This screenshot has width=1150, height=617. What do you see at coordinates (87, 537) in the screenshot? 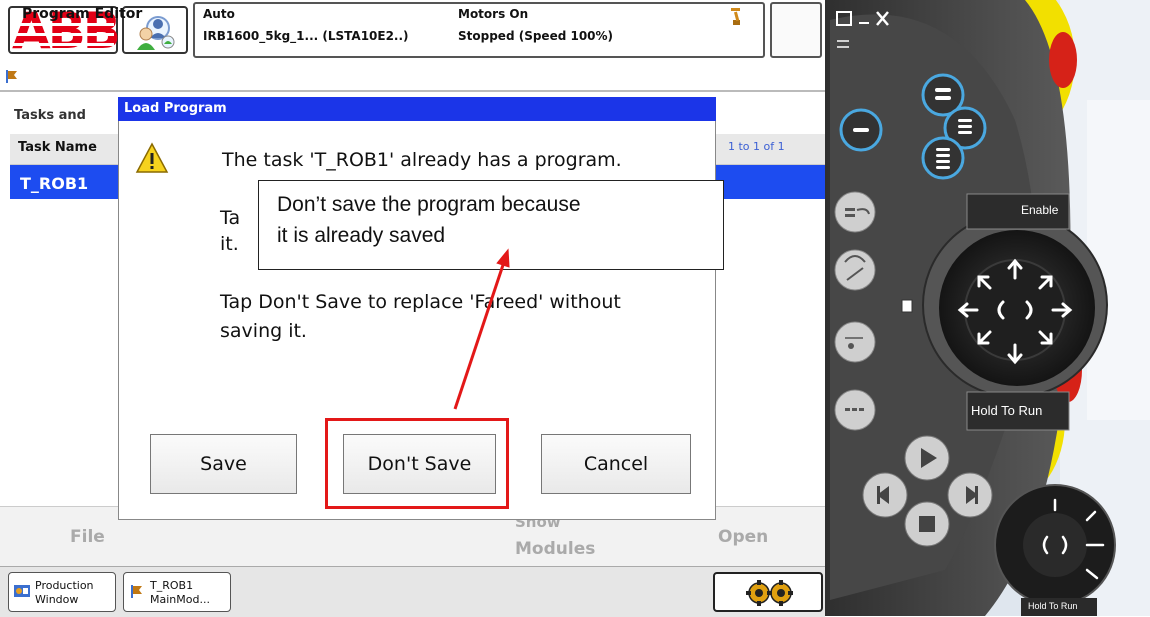
I see `file-menu: File` at bounding box center [87, 537].